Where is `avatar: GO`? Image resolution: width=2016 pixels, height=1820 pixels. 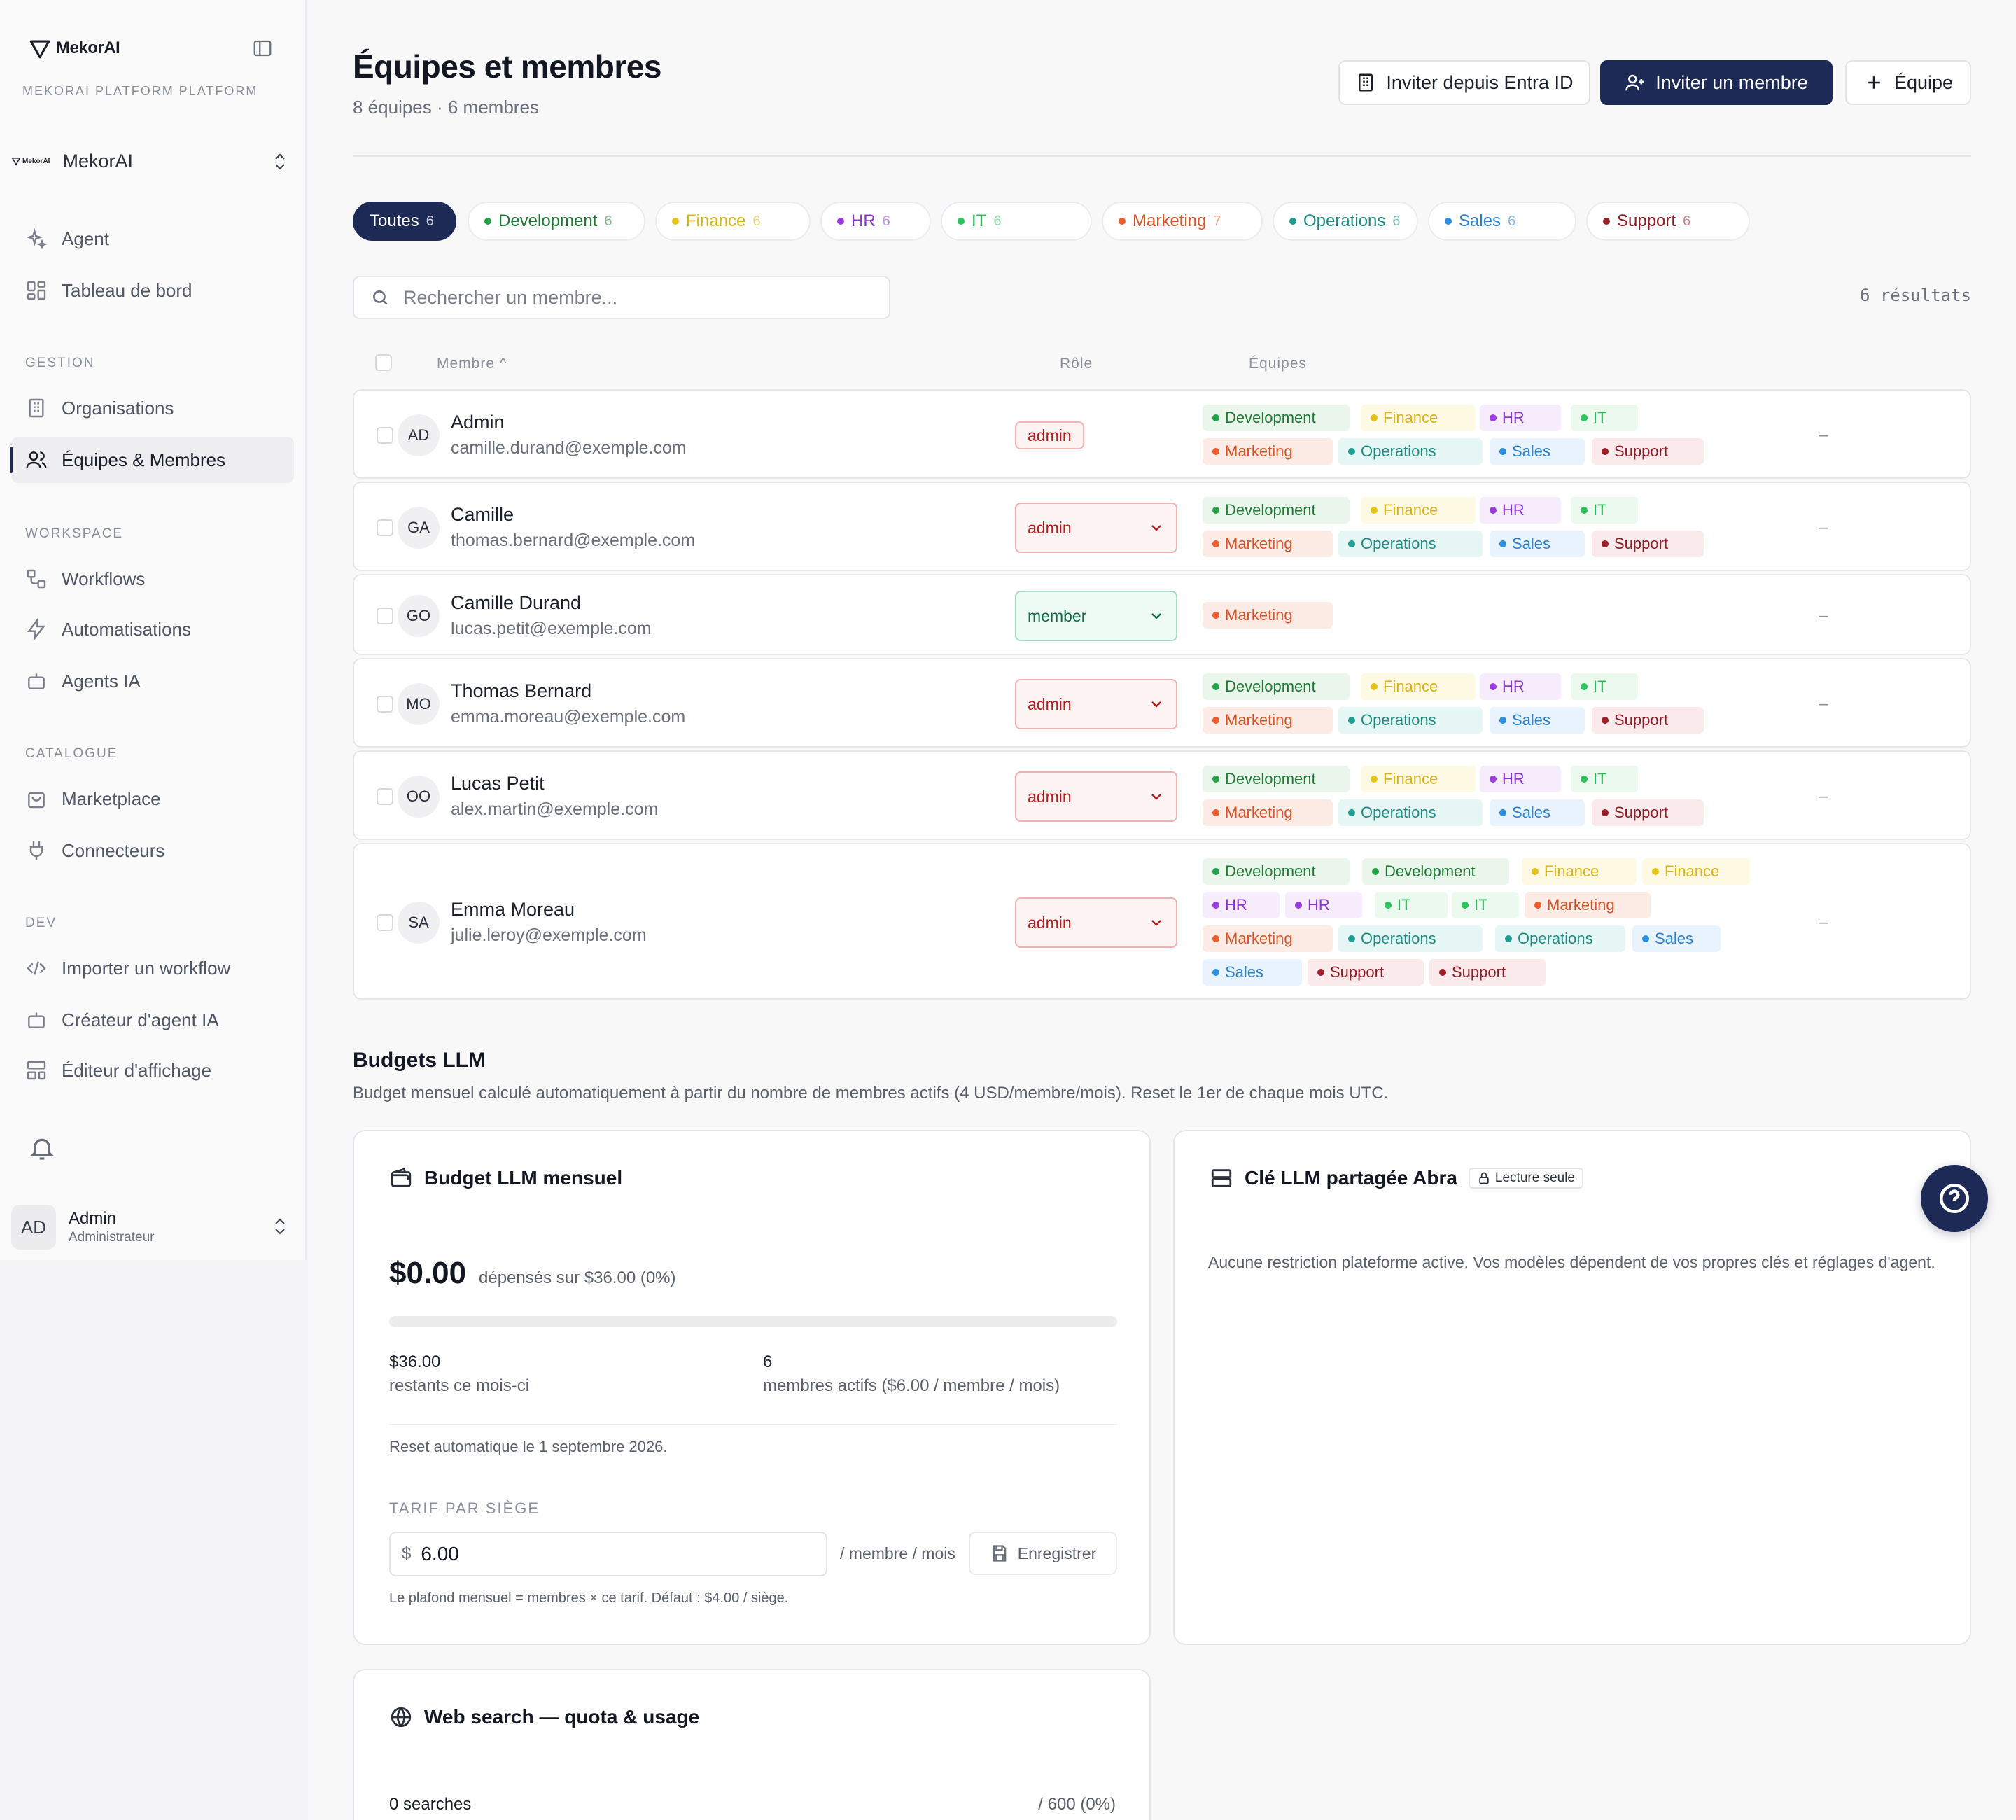 avatar: GO is located at coordinates (419, 616).